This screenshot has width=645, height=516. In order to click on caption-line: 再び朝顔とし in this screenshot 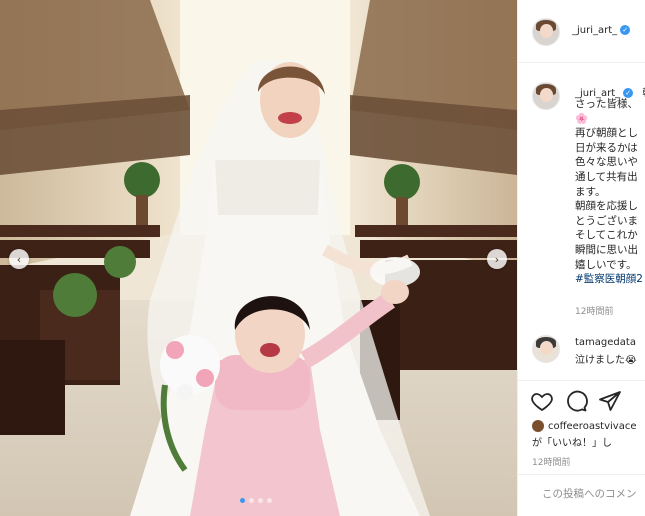, I will do `click(606, 133)`.